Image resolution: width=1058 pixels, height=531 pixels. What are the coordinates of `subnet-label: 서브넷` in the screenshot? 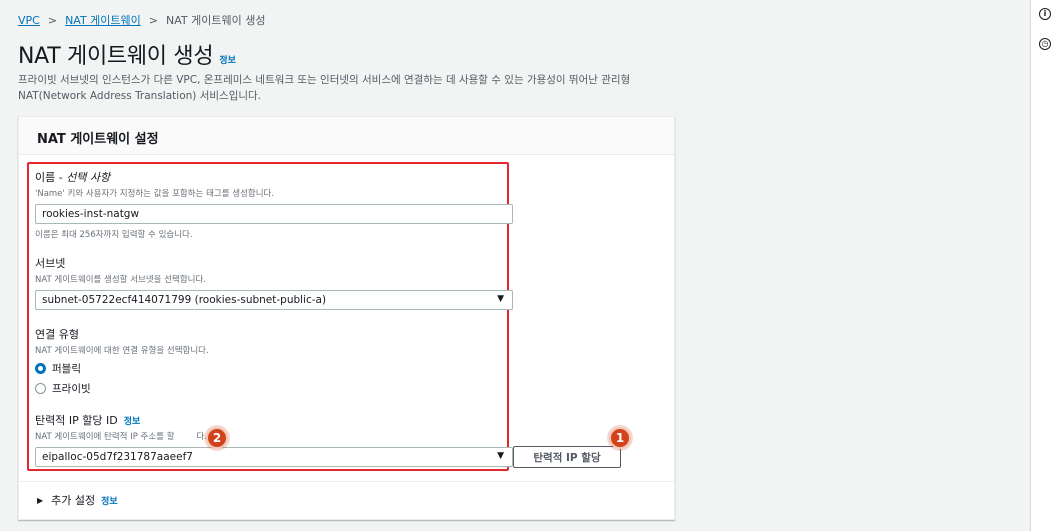 It's located at (50, 263).